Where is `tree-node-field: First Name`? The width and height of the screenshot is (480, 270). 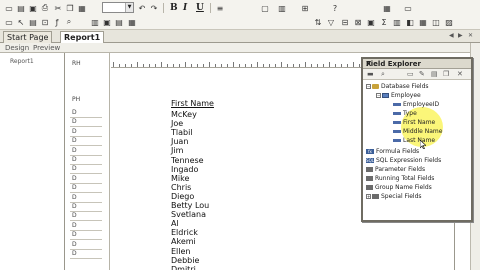
tree-node-field: First Name is located at coordinates (414, 122).